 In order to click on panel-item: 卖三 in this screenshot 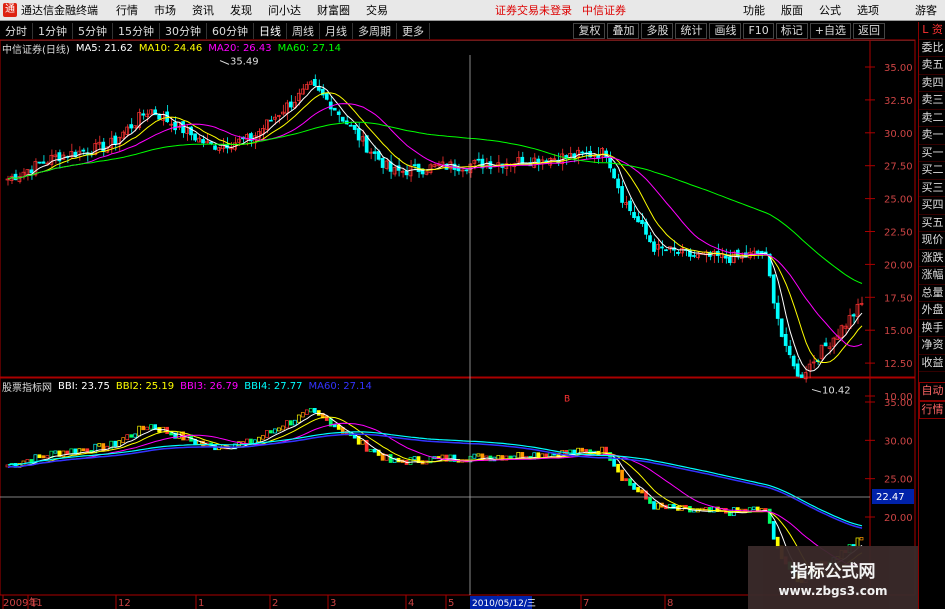, I will do `click(932, 101)`.